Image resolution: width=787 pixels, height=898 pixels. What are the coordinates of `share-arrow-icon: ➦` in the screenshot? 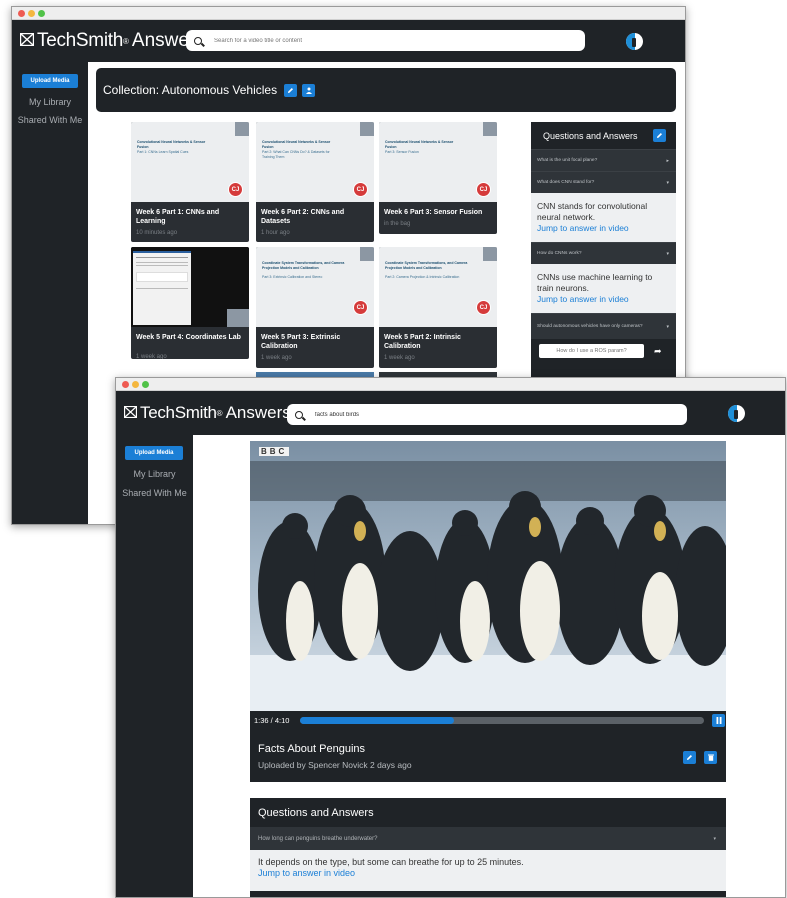 It's located at (658, 351).